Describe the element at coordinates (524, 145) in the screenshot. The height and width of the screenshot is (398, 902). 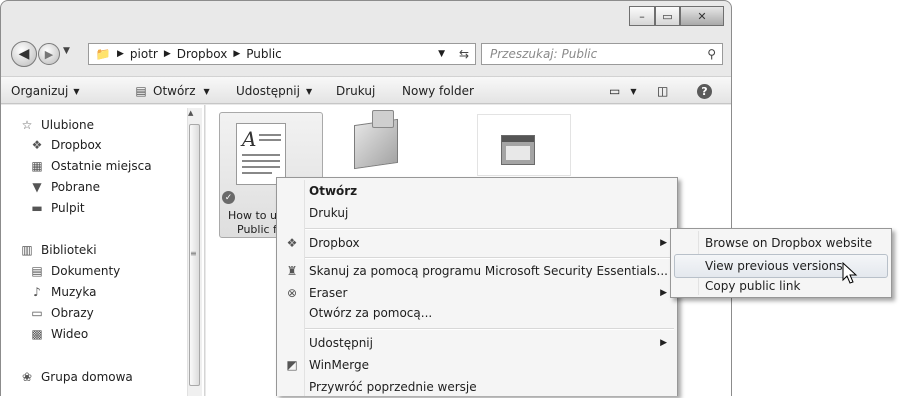
I see `program-file-item` at that location.